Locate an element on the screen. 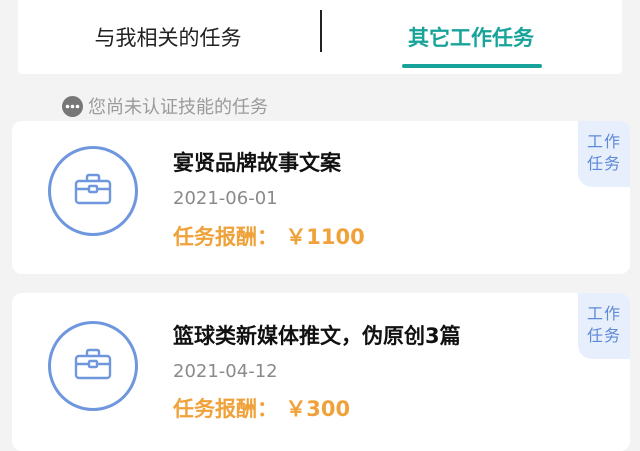 The width and height of the screenshot is (640, 451). task-date: 2021-04-12 is located at coordinates (225, 371).